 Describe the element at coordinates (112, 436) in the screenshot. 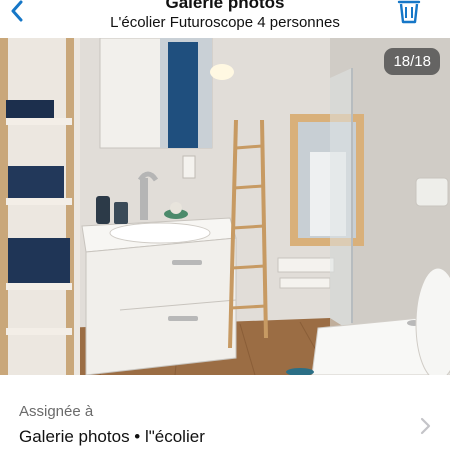

I see `assigned-to-value: Galerie photos • l"écolier` at that location.